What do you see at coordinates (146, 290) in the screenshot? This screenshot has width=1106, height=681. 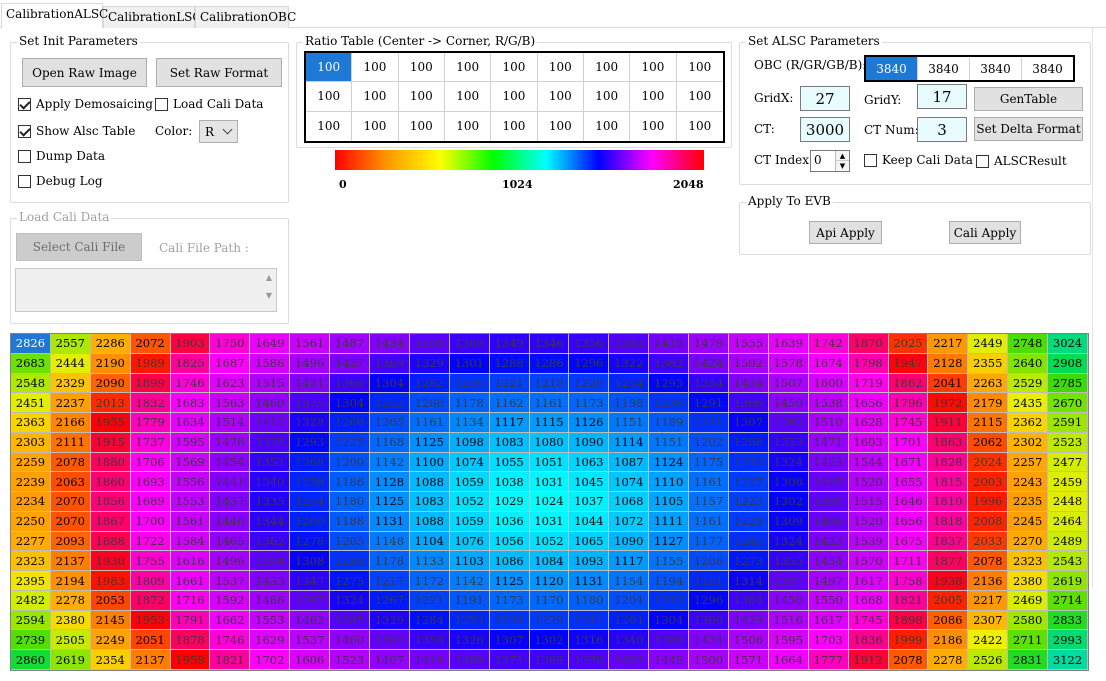 I see `cali-file-path-textarea: ▲ ▼` at bounding box center [146, 290].